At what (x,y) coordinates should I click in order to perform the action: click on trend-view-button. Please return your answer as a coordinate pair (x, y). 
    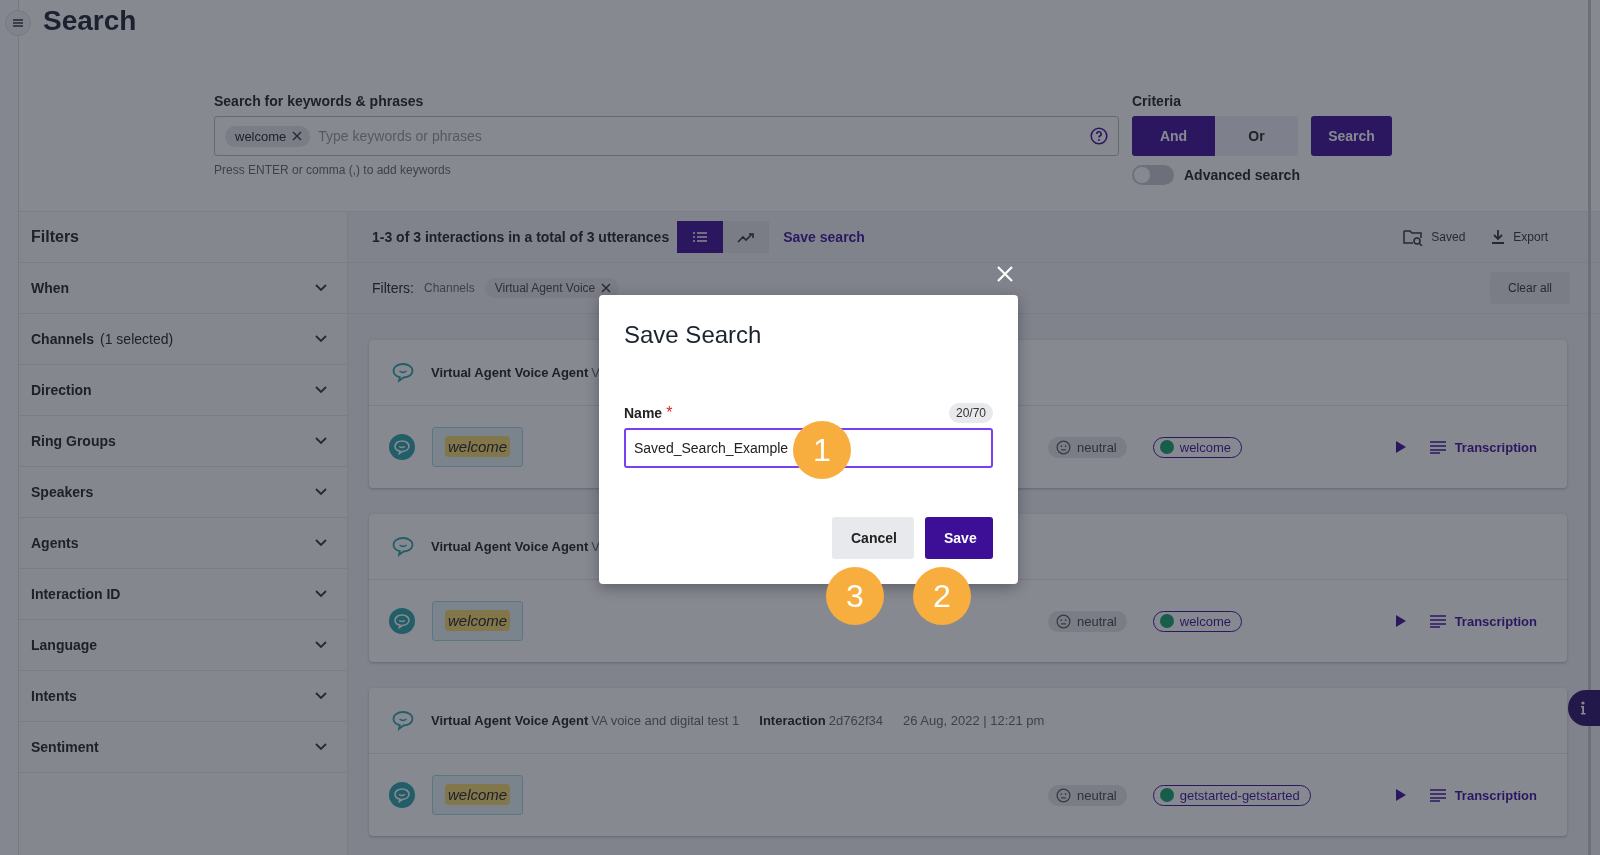
    Looking at the image, I should click on (746, 237).